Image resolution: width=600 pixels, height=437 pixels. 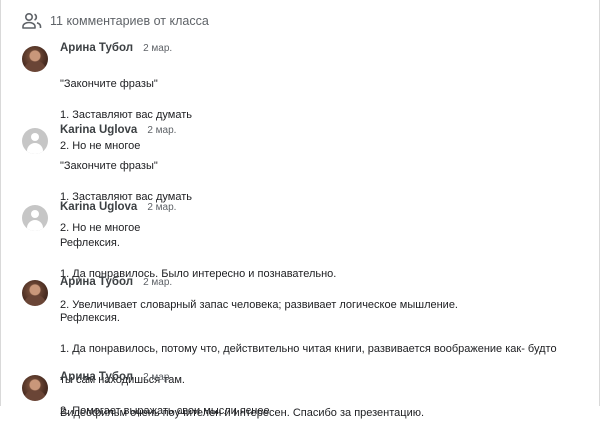 What do you see at coordinates (129, 21) in the screenshot?
I see `comment-count-label: 11 комментариев от класса` at bounding box center [129, 21].